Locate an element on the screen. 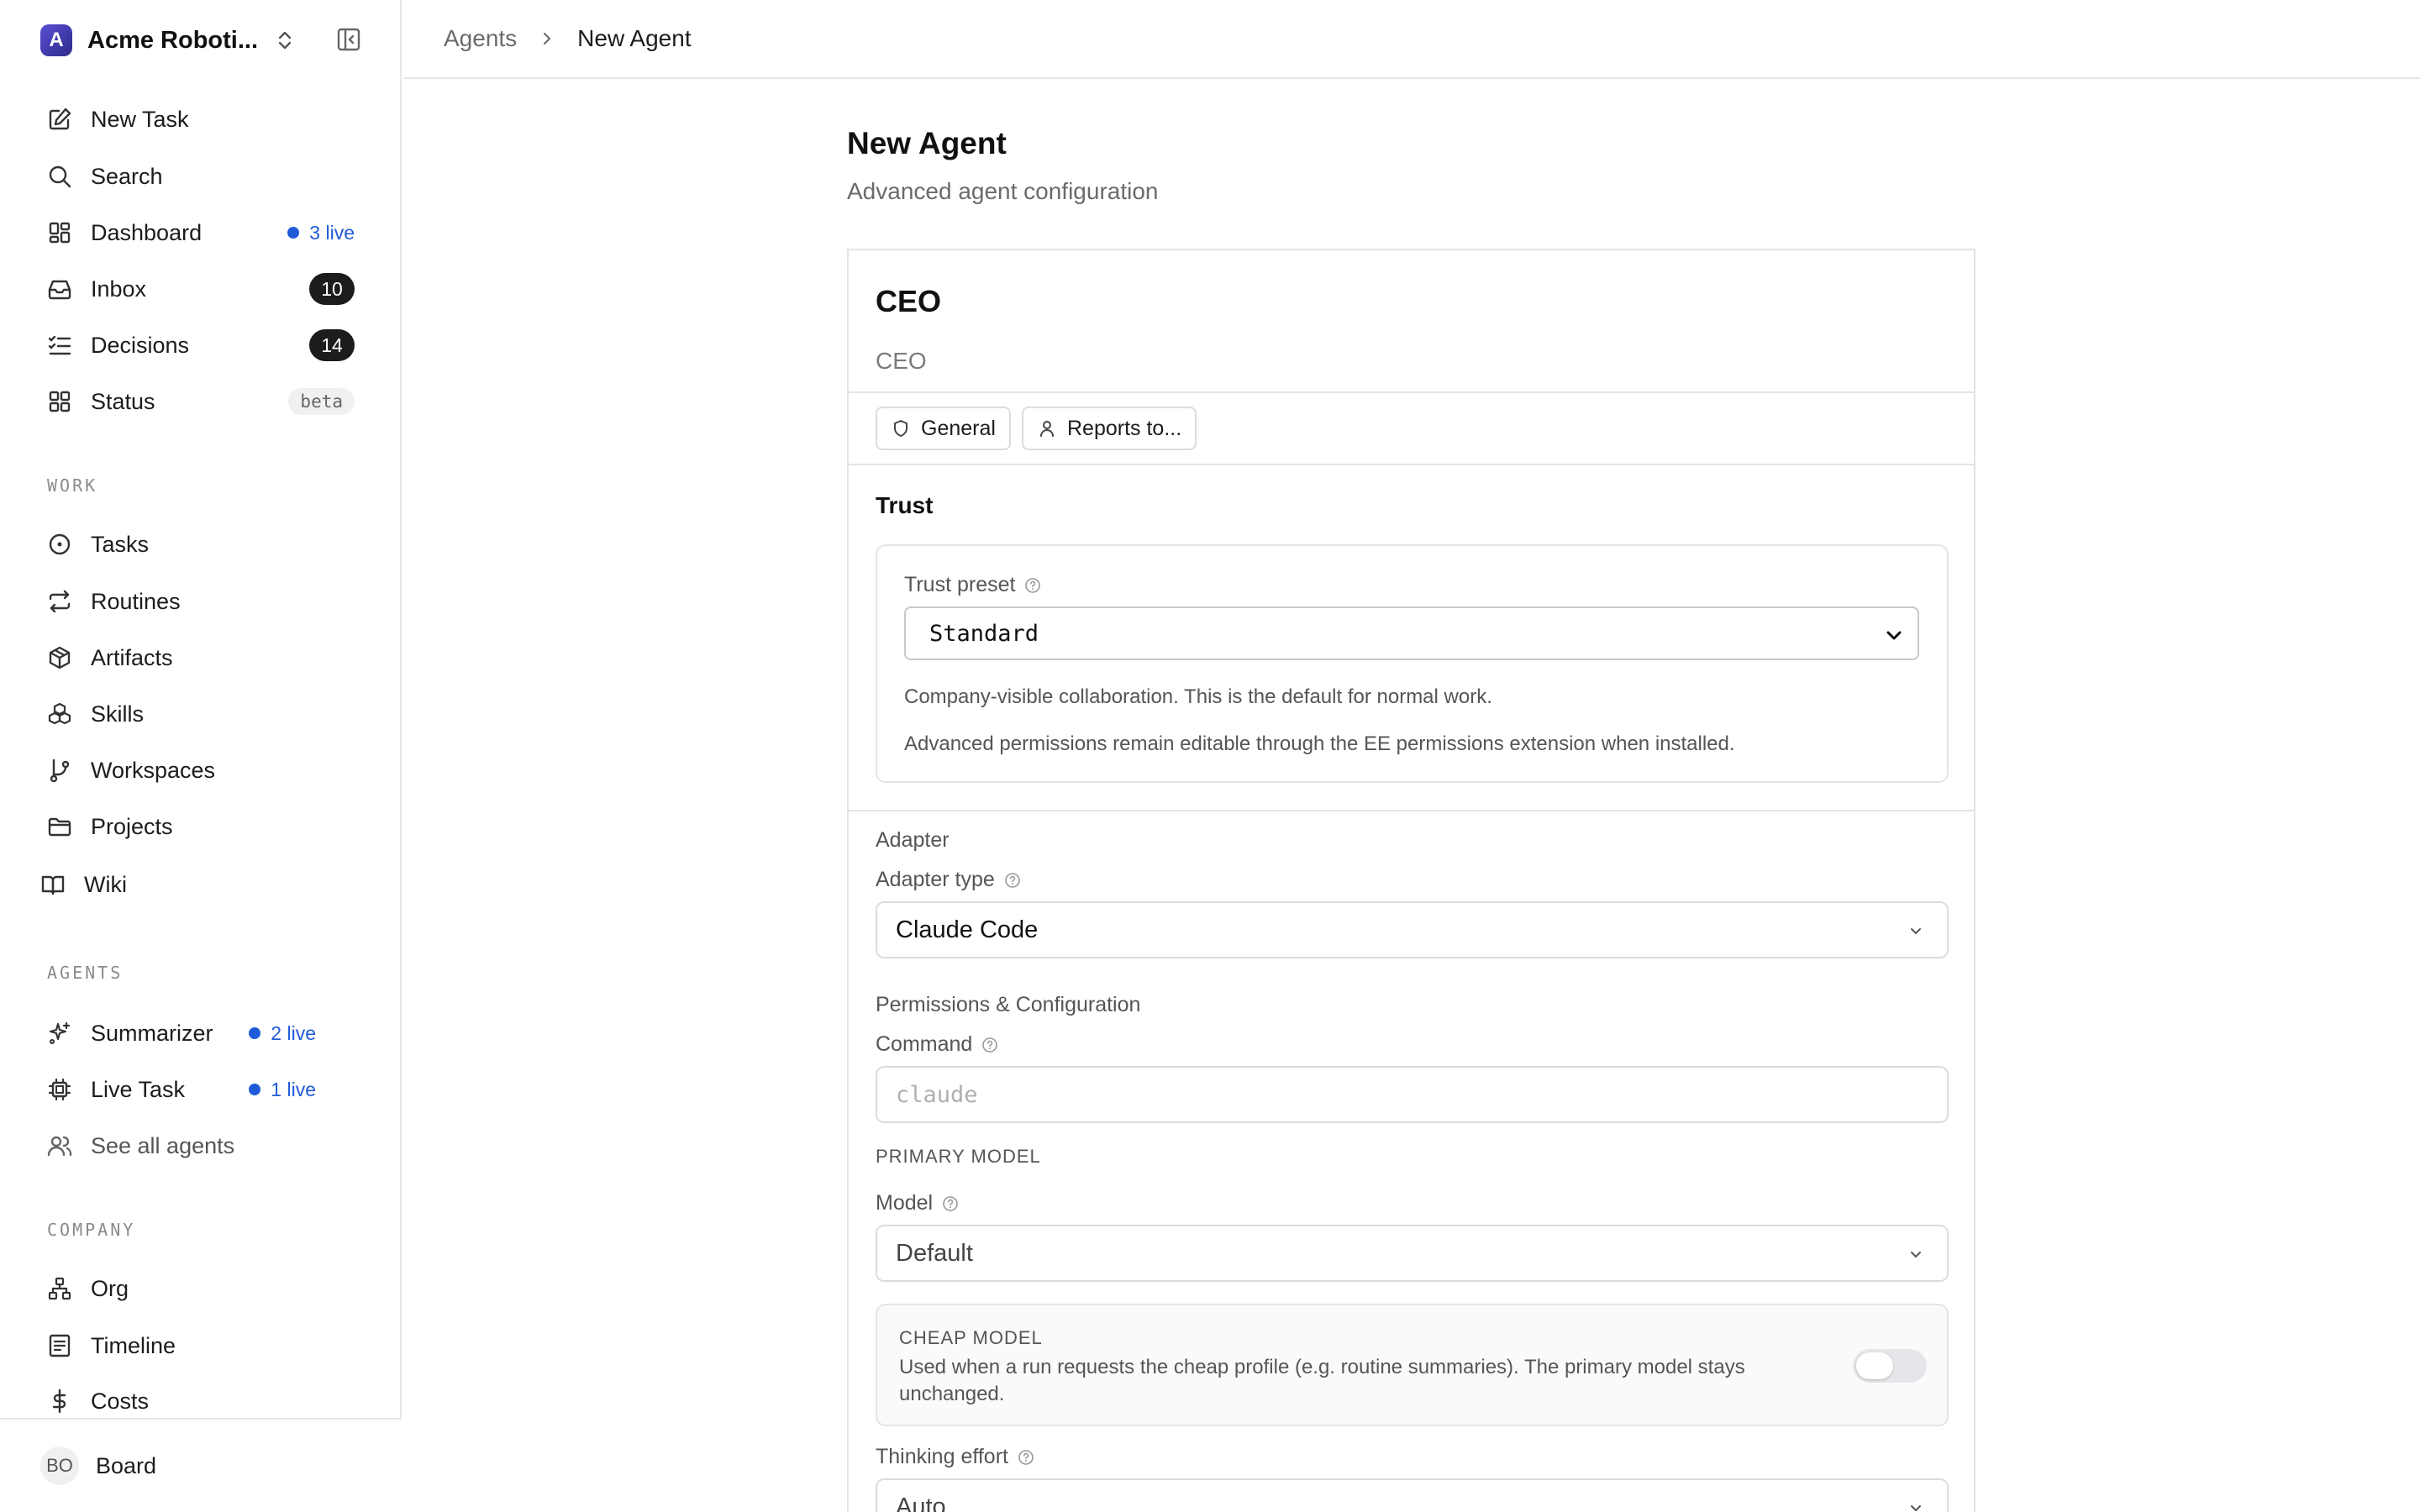  sidebar-item-label: Search is located at coordinates (127, 176).